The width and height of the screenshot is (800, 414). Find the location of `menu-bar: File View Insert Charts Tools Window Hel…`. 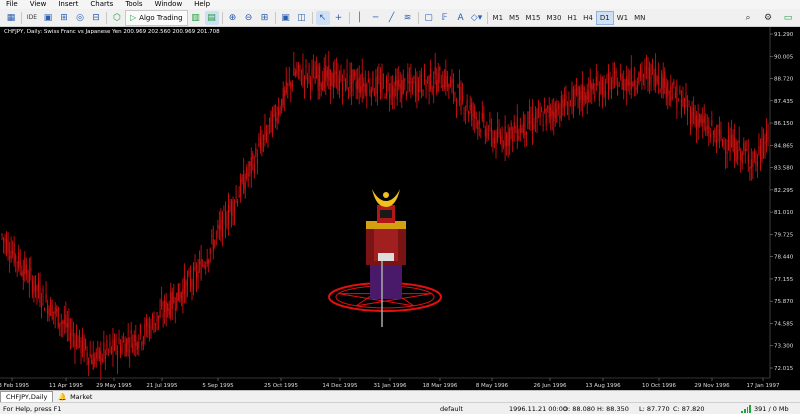

menu-bar: File View Insert Charts Tools Window Hel… is located at coordinates (400, 4).